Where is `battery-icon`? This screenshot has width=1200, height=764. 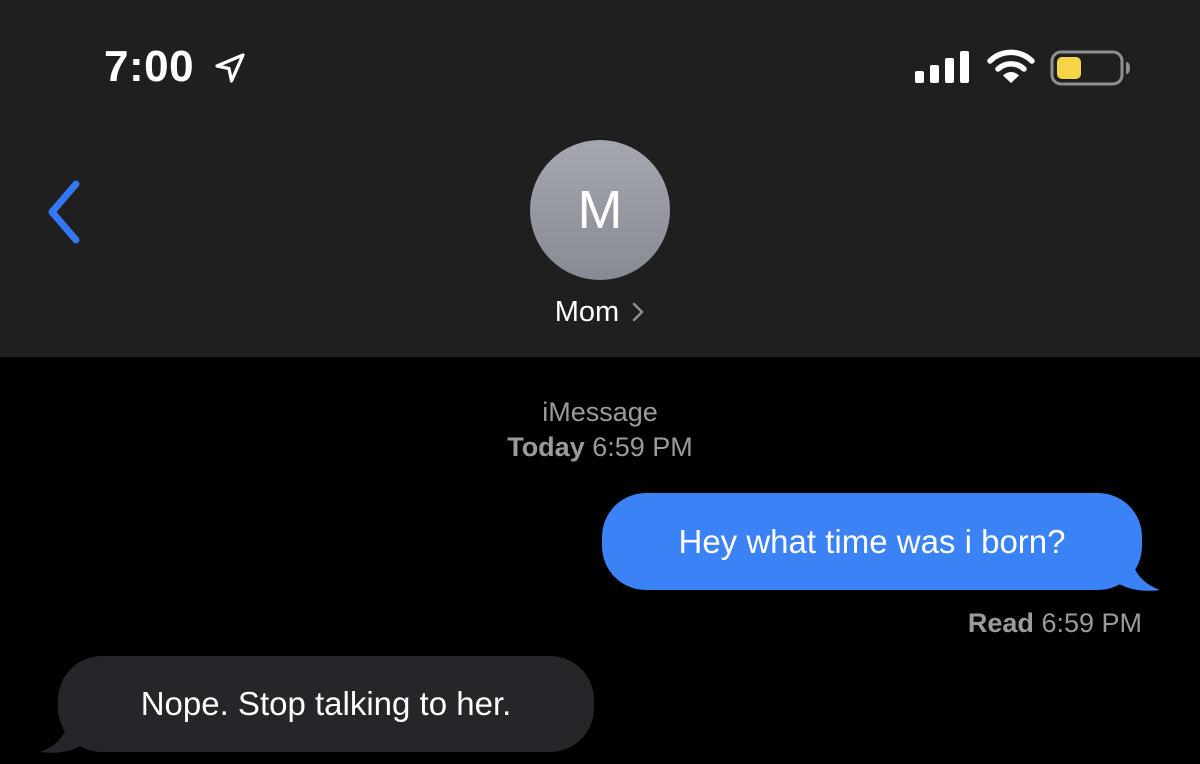 battery-icon is located at coordinates (1090, 68).